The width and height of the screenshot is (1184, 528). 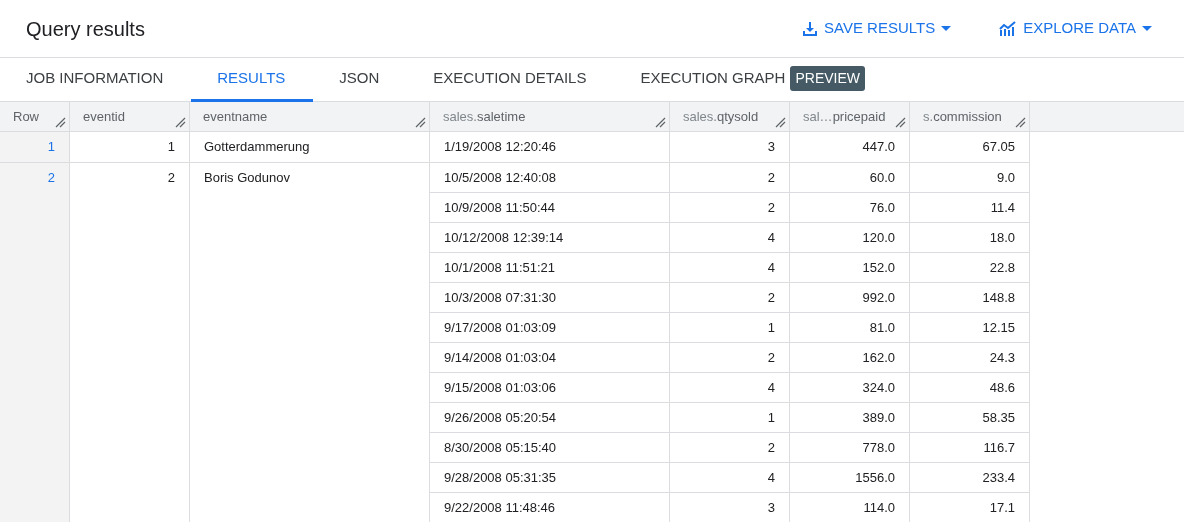 What do you see at coordinates (730, 117) in the screenshot?
I see `column-header: sales.qtysold` at bounding box center [730, 117].